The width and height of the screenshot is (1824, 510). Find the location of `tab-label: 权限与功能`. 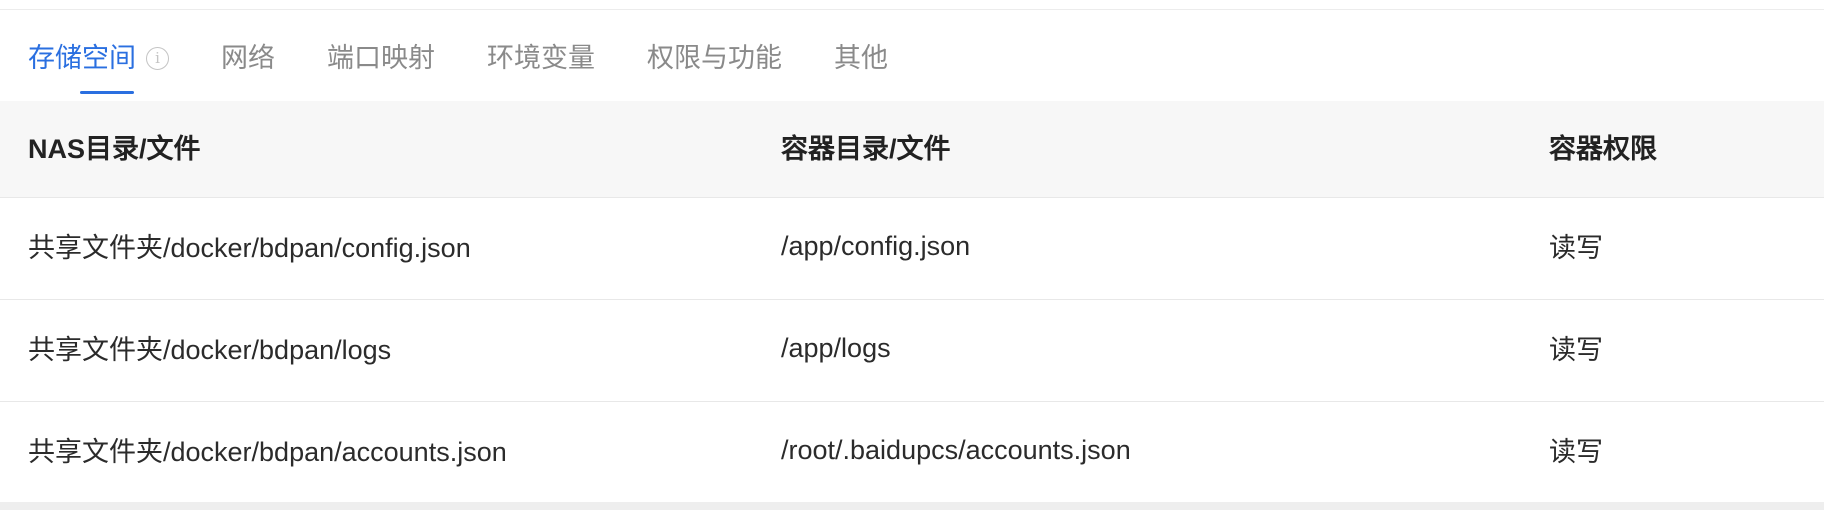

tab-label: 权限与功能 is located at coordinates (714, 58).